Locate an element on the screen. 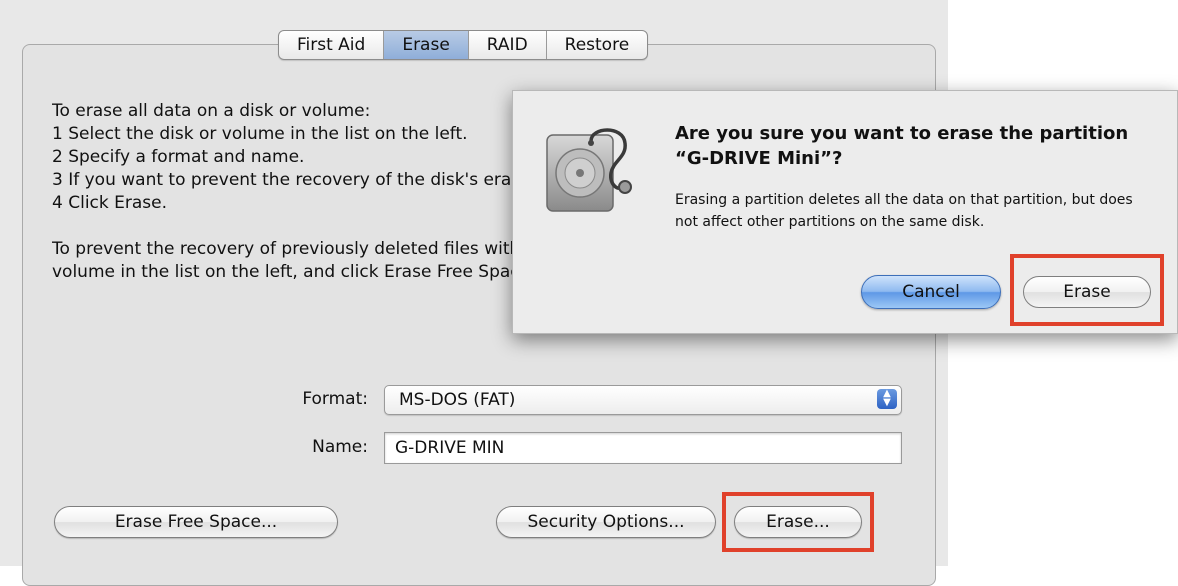 This screenshot has width=1178, height=586. format-select-value: MS-DOS (FAT) is located at coordinates (457, 400).